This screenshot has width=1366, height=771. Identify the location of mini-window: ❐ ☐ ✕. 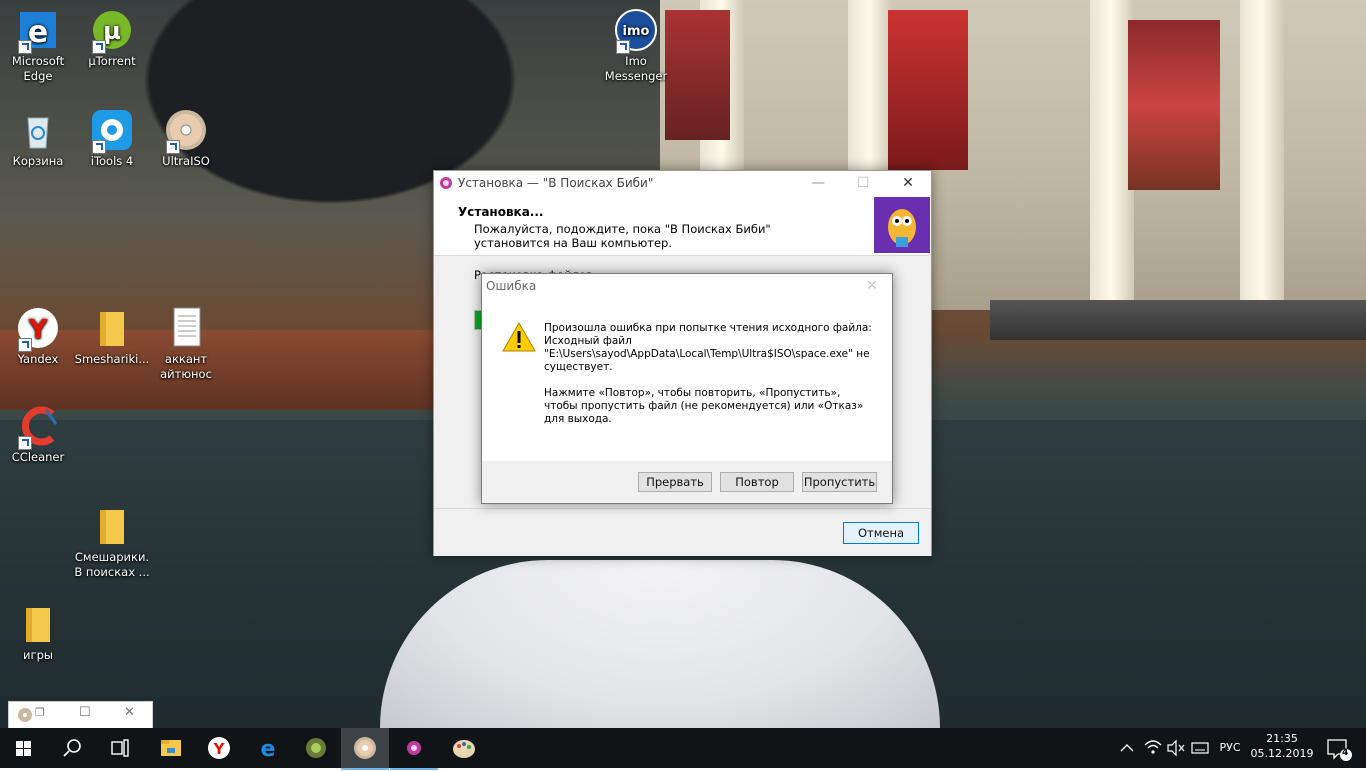
(80, 714).